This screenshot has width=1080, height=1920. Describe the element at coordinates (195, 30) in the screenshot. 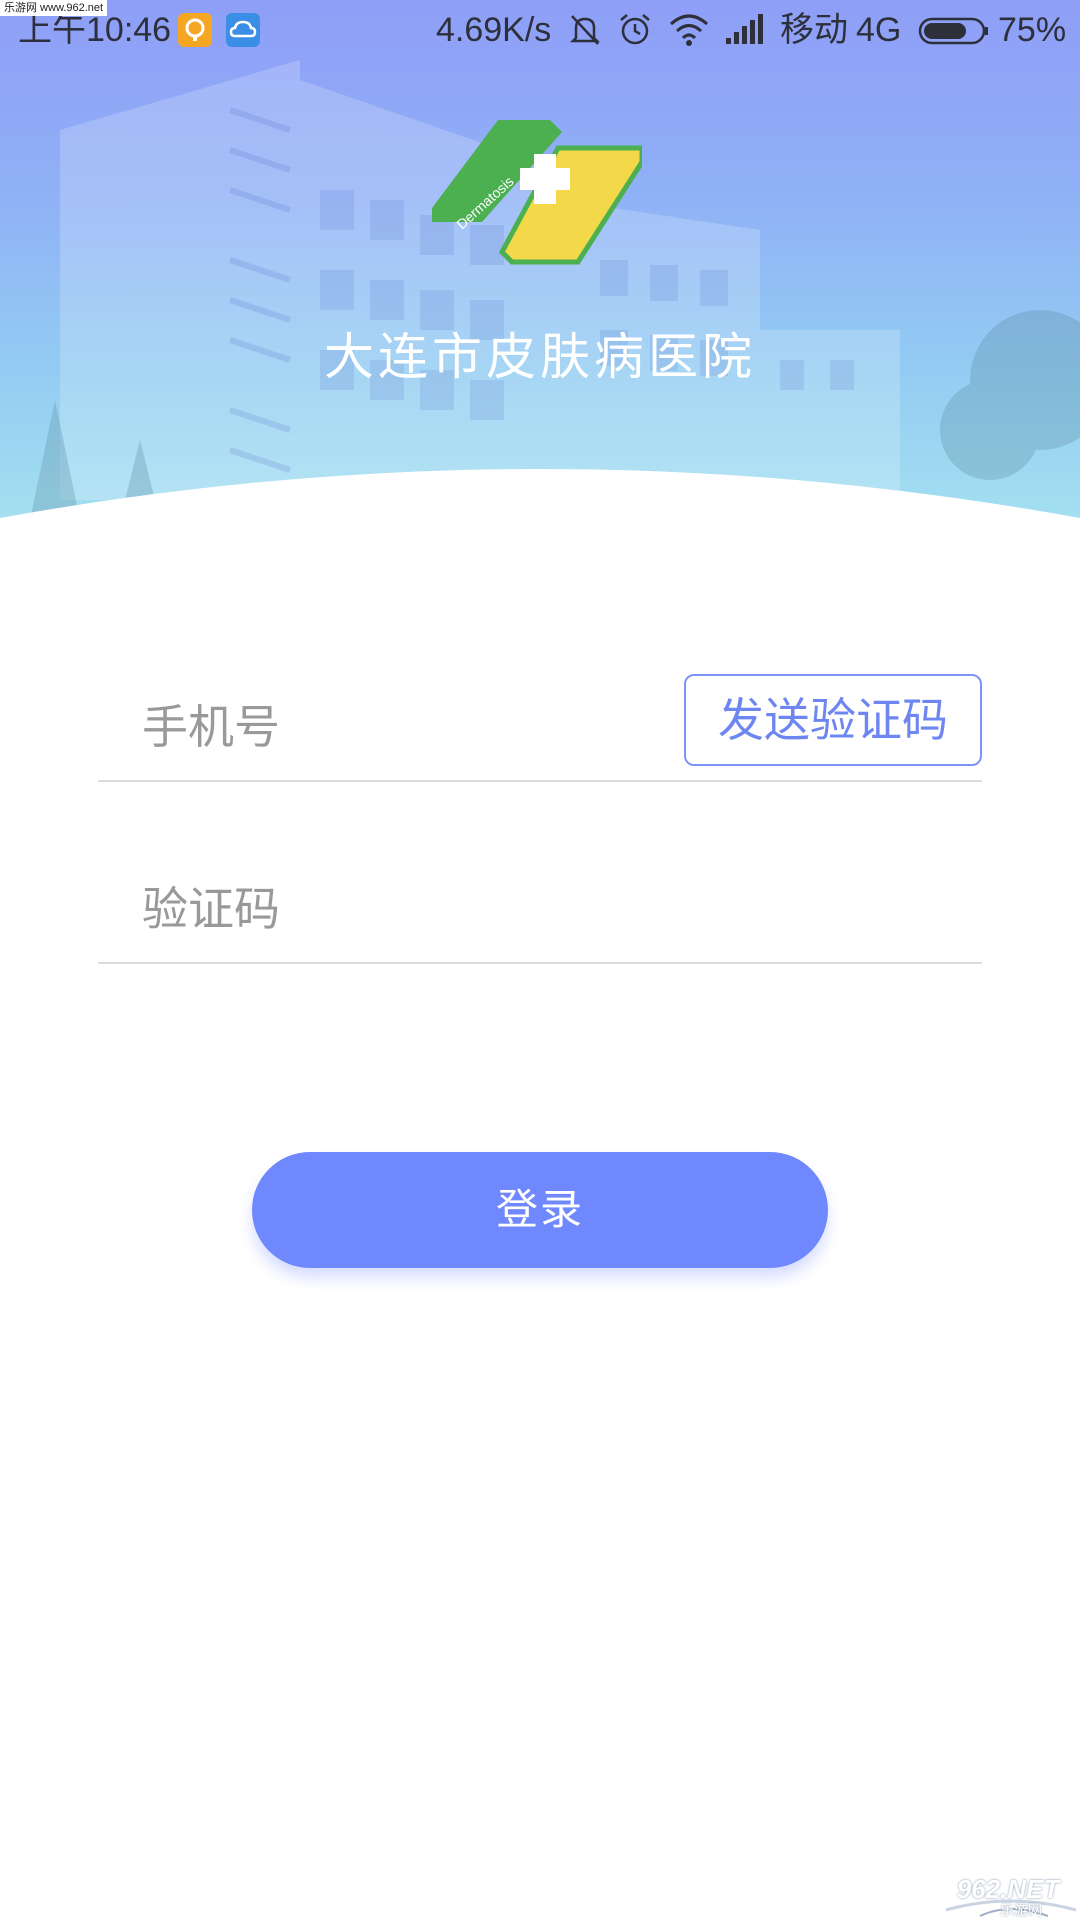

I see `photo-app-icon` at that location.